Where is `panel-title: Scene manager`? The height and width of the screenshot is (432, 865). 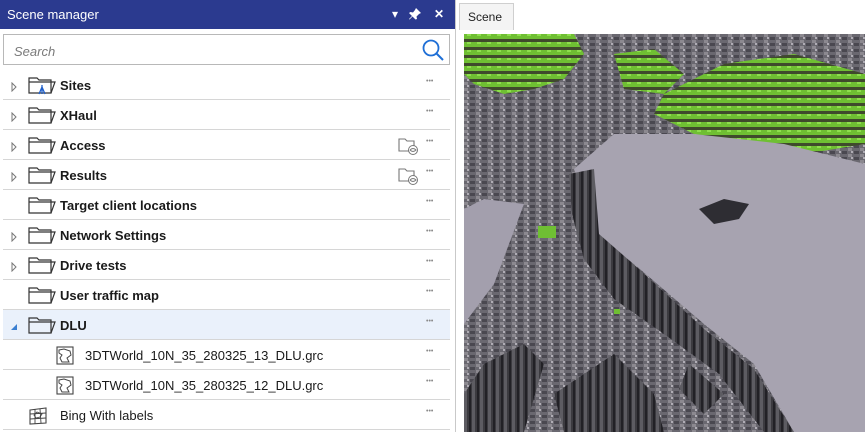 panel-title: Scene manager is located at coordinates (53, 14).